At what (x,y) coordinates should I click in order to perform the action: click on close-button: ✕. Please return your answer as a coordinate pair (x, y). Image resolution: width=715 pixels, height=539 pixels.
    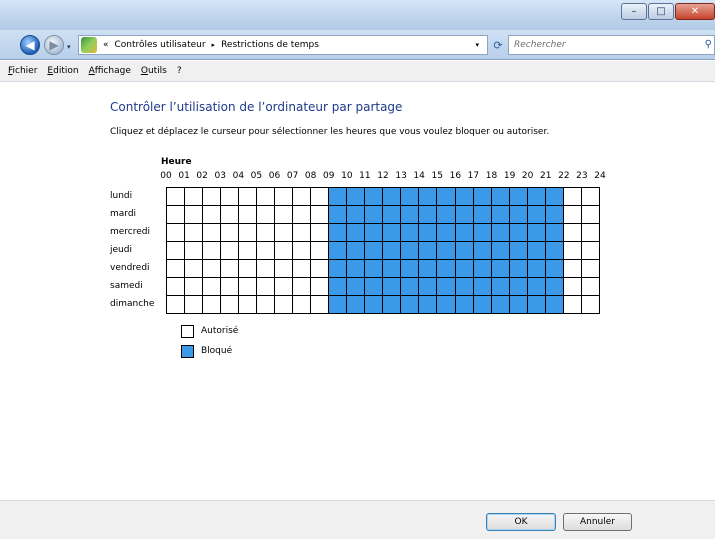
    Looking at the image, I should click on (695, 11).